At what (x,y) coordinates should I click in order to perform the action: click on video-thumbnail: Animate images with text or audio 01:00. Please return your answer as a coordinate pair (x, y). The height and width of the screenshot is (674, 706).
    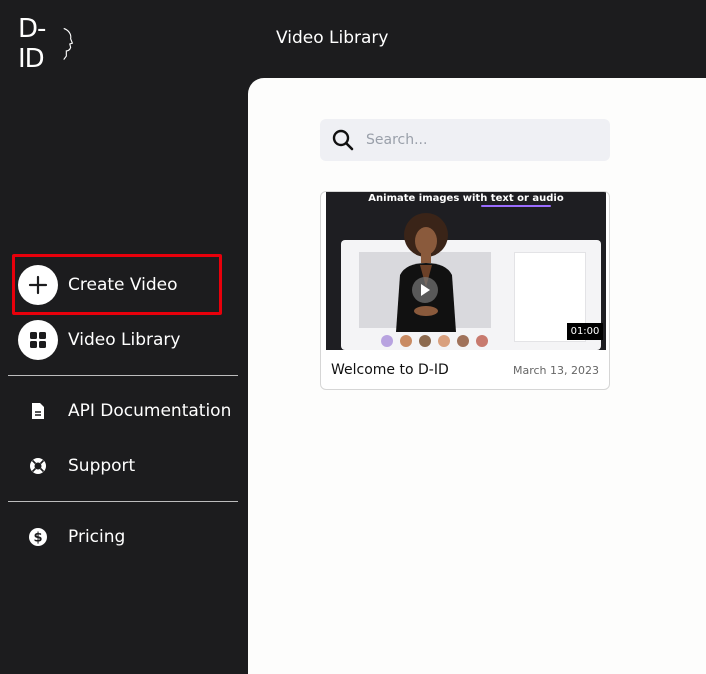
    Looking at the image, I should click on (466, 271).